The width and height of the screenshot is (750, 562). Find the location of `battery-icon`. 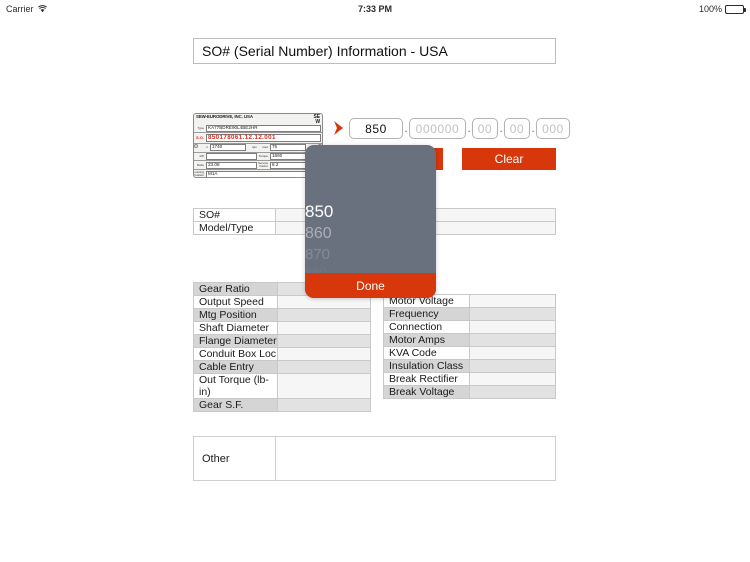

battery-icon is located at coordinates (735, 9).